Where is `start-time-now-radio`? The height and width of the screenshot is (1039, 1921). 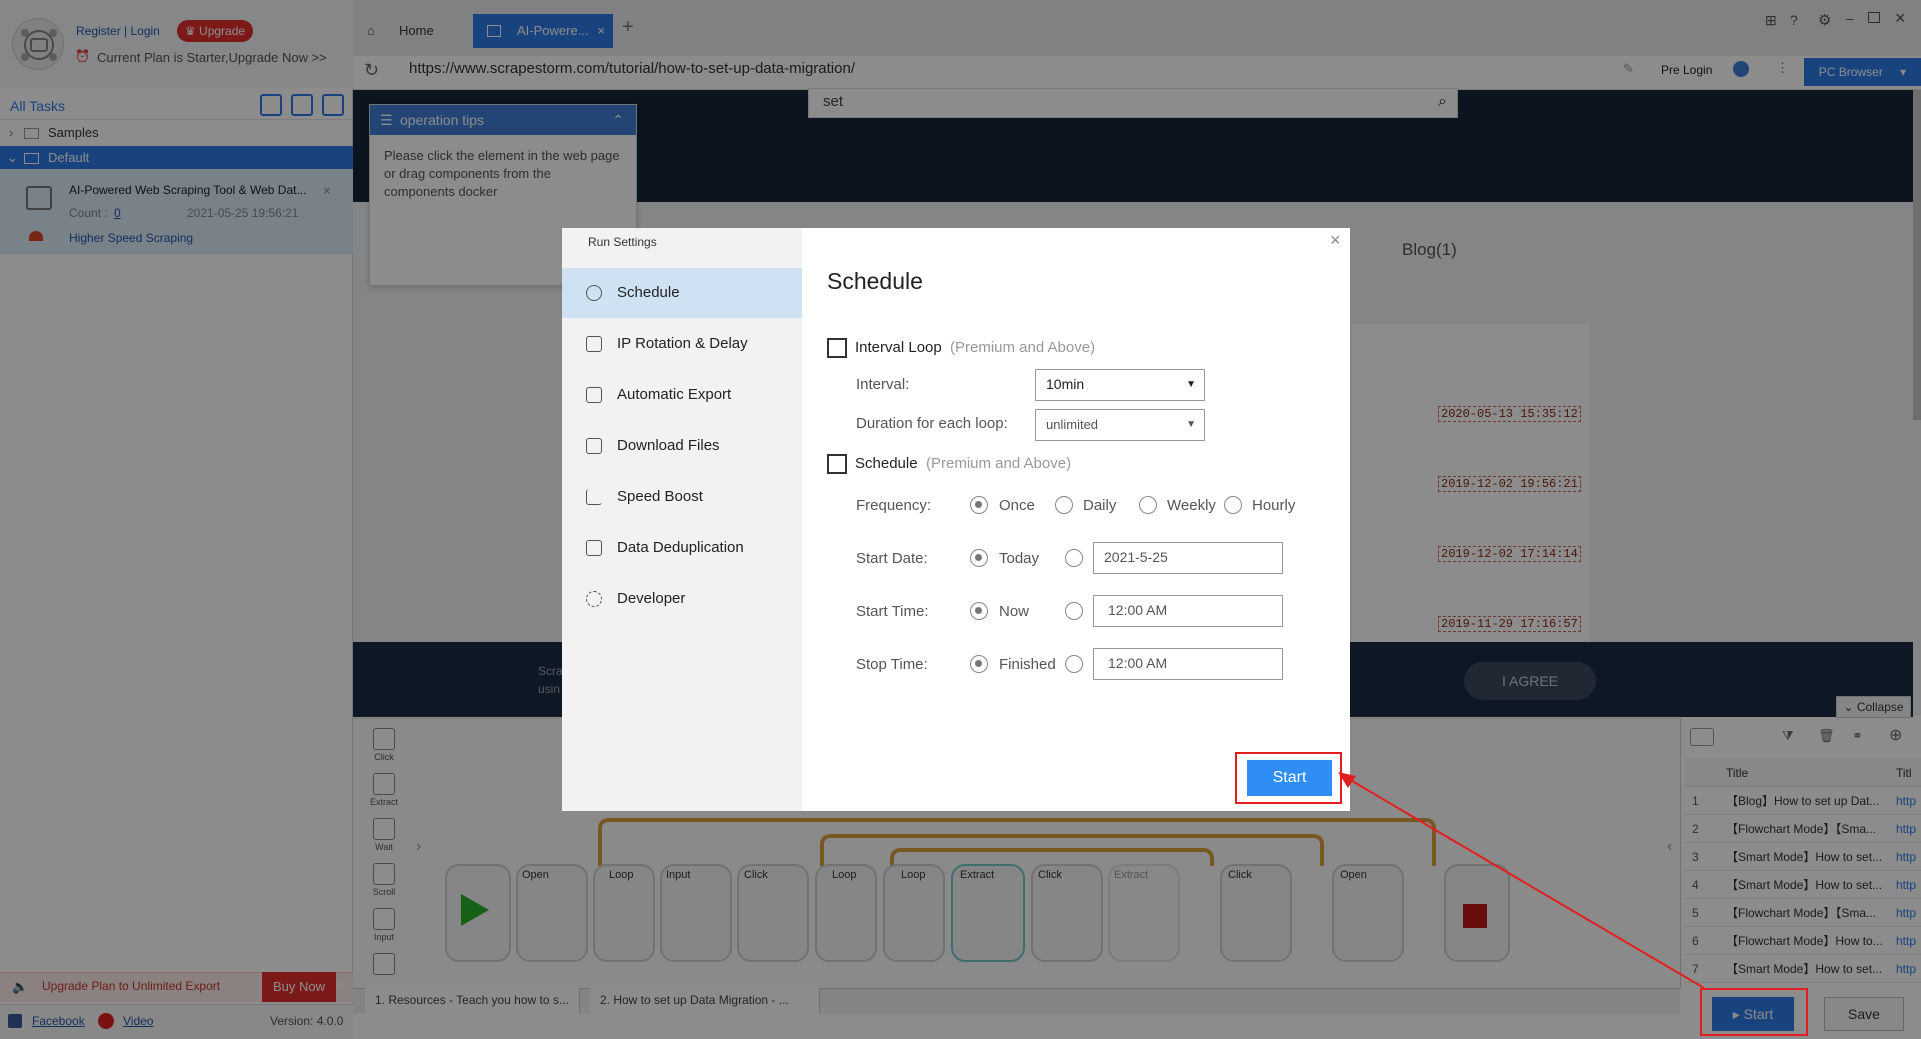 start-time-now-radio is located at coordinates (979, 611).